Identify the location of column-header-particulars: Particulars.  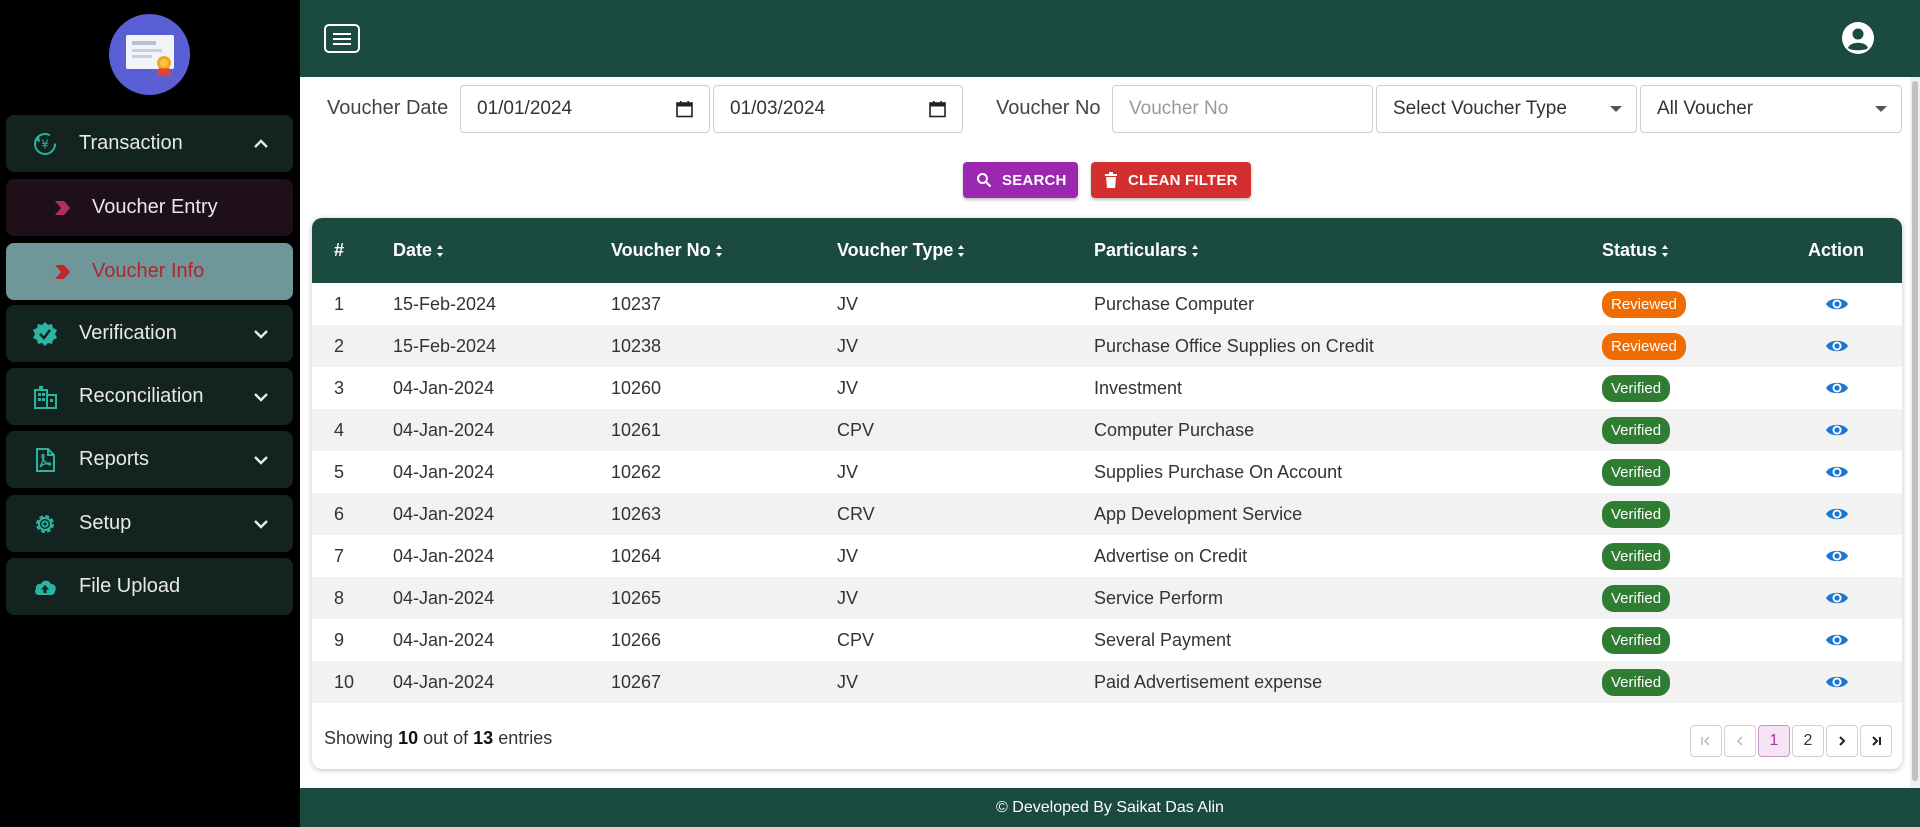
(1146, 250).